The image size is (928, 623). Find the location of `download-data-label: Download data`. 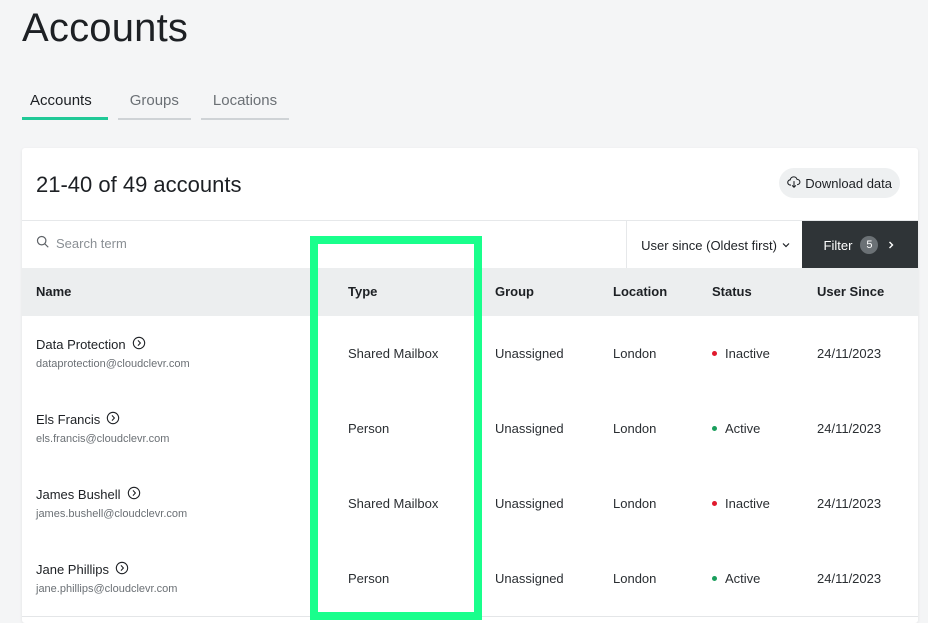

download-data-label: Download data is located at coordinates (848, 183).